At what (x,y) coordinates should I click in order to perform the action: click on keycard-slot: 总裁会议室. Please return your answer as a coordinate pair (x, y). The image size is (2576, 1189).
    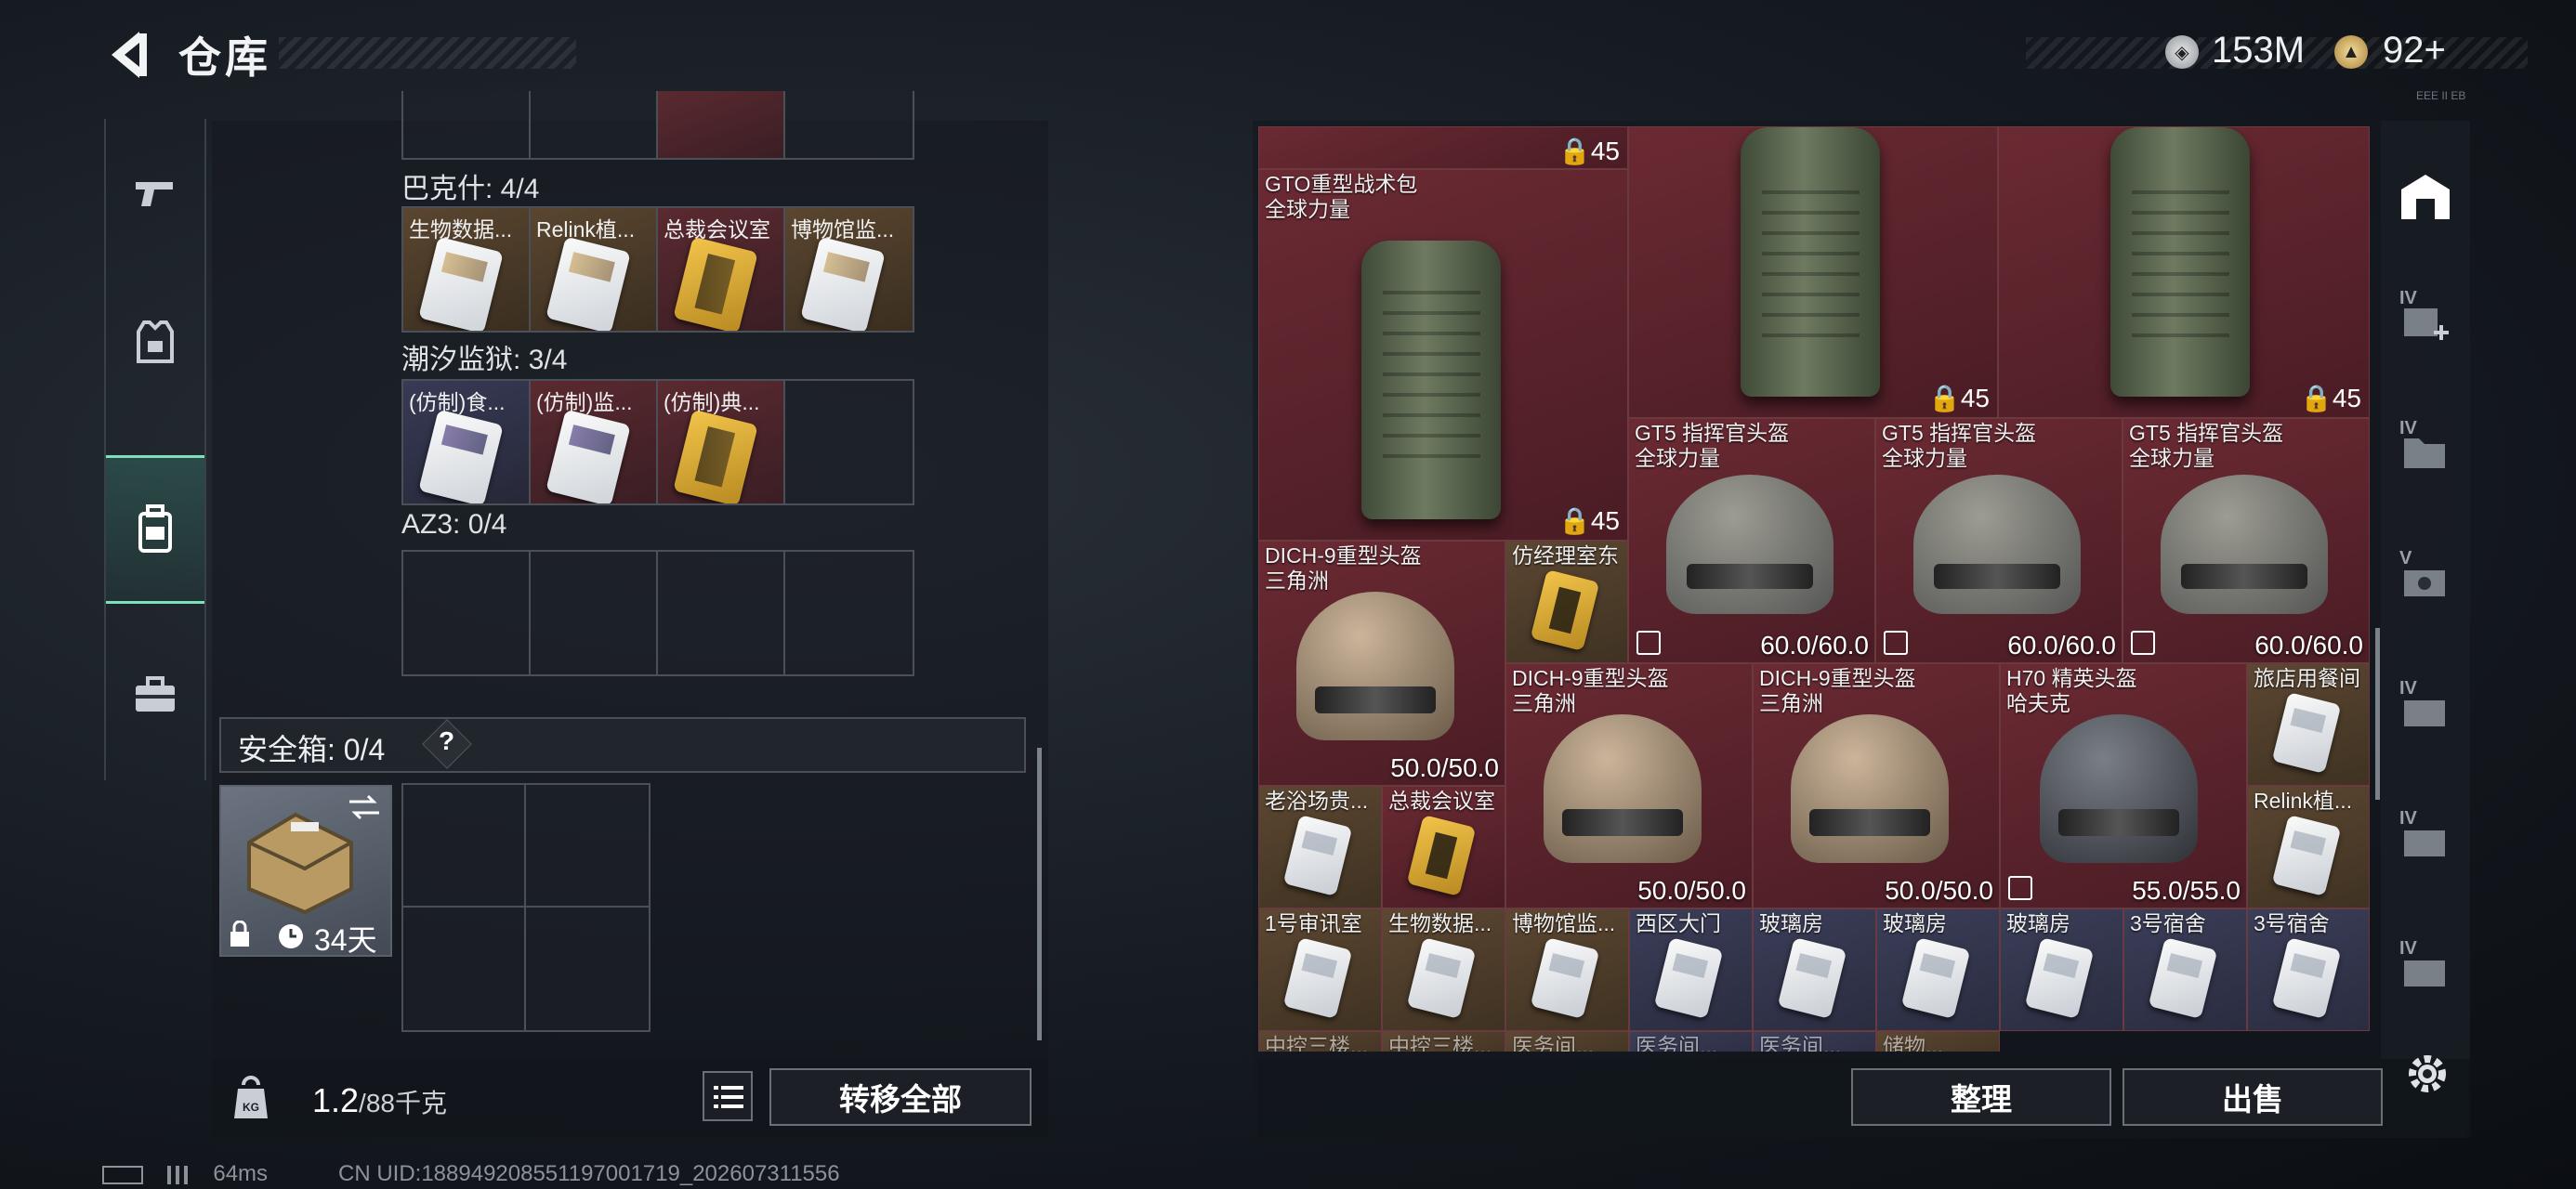
    Looking at the image, I should click on (721, 269).